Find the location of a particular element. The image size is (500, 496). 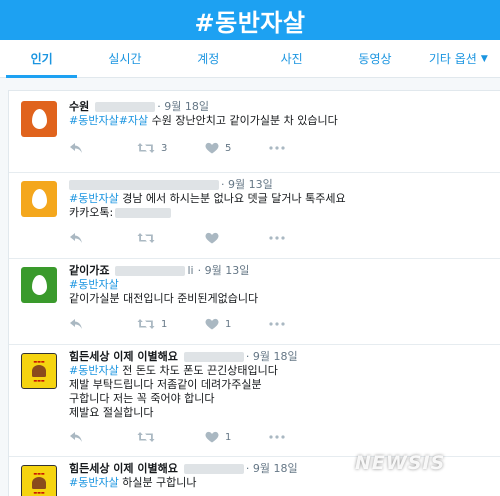

tab-photos: 사진 is located at coordinates (291, 58).